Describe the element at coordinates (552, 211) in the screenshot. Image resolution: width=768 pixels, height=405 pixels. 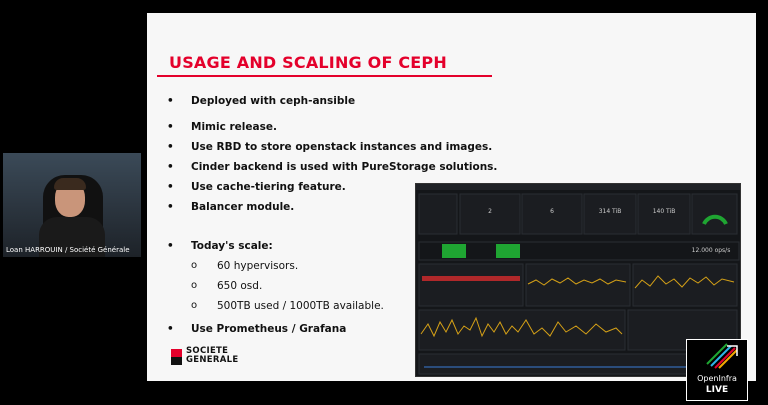
I see `stat-value: 6` at that location.